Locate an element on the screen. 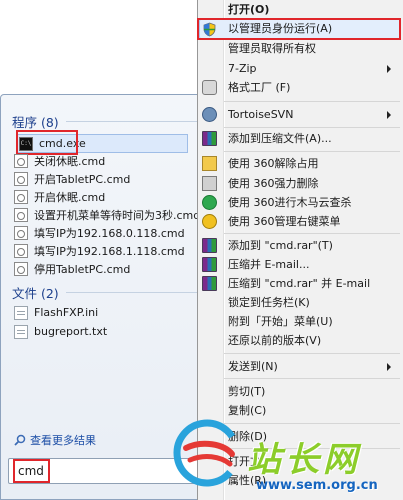 The height and width of the screenshot is (500, 403). 360-menu-icon is located at coordinates (209, 221).